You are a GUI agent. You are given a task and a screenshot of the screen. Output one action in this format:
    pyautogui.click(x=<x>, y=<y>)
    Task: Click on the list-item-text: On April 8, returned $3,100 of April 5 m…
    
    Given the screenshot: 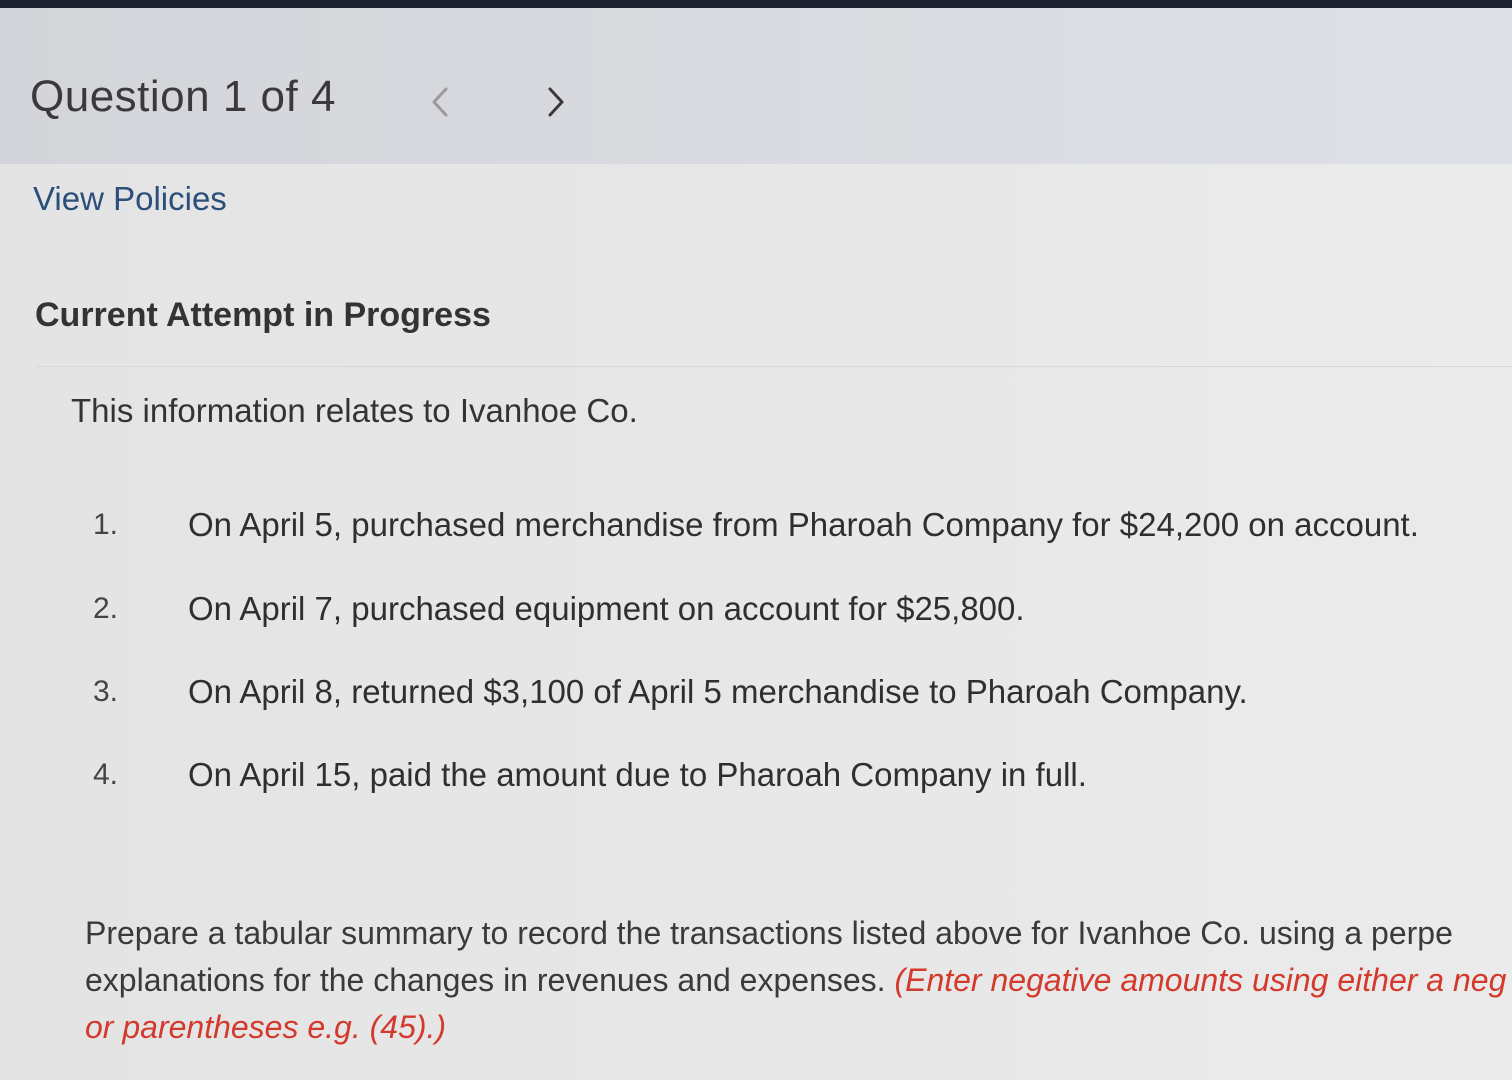 What is the action you would take?
    pyautogui.click(x=718, y=691)
    